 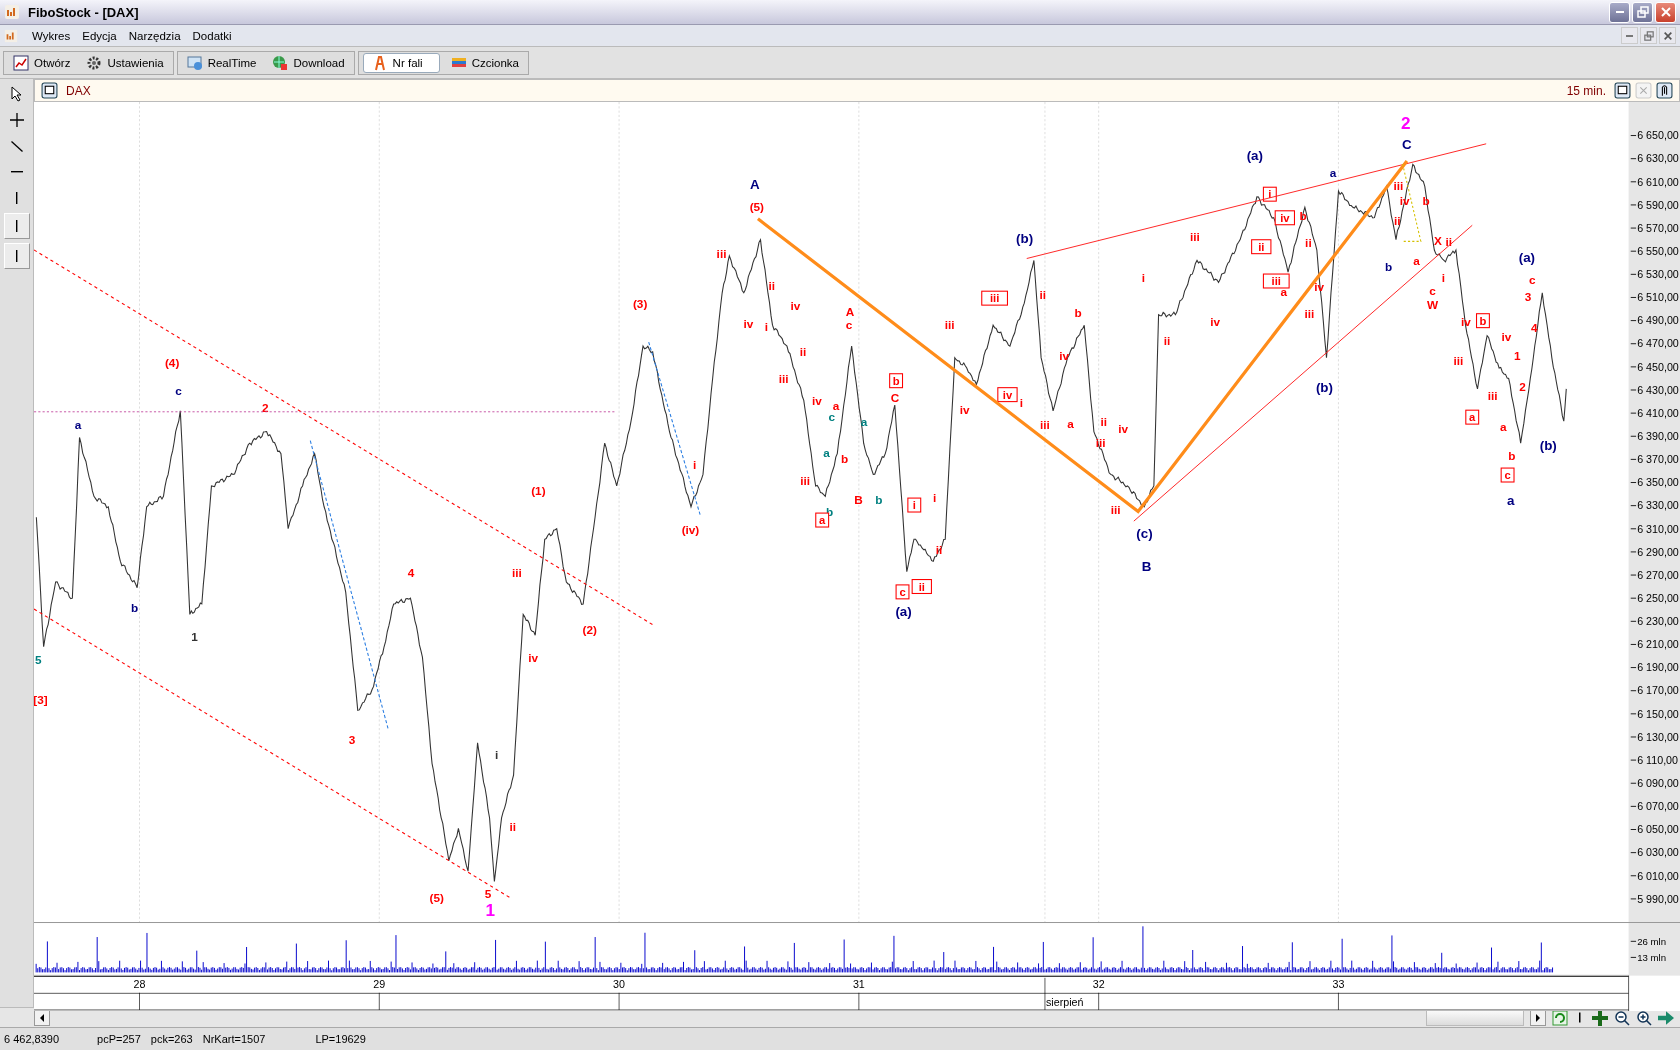 I want to click on wave-label: (5), so click(x=757, y=207).